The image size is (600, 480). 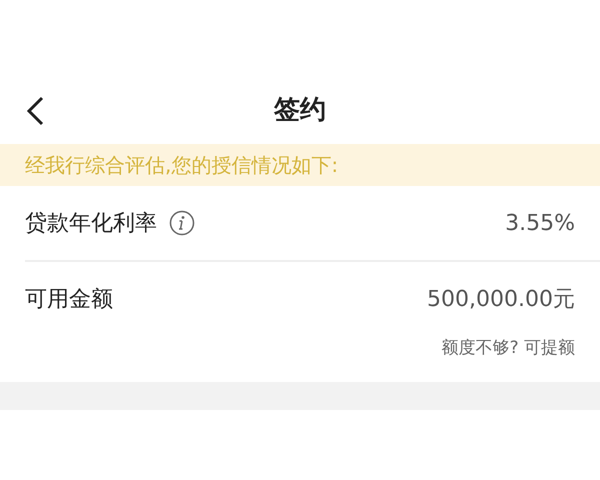 What do you see at coordinates (501, 300) in the screenshot?
I see `row-value: 500,000.00元` at bounding box center [501, 300].